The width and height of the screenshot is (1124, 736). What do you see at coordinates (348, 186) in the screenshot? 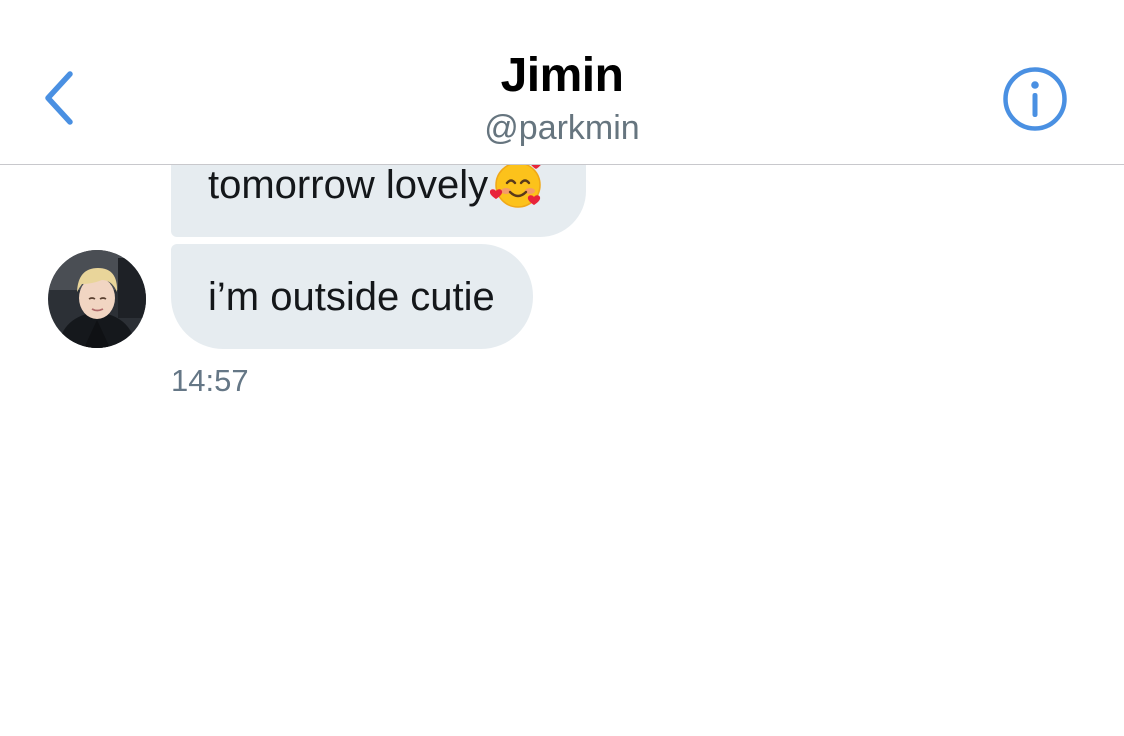
I see `message-text: tomorrow lovely` at bounding box center [348, 186].